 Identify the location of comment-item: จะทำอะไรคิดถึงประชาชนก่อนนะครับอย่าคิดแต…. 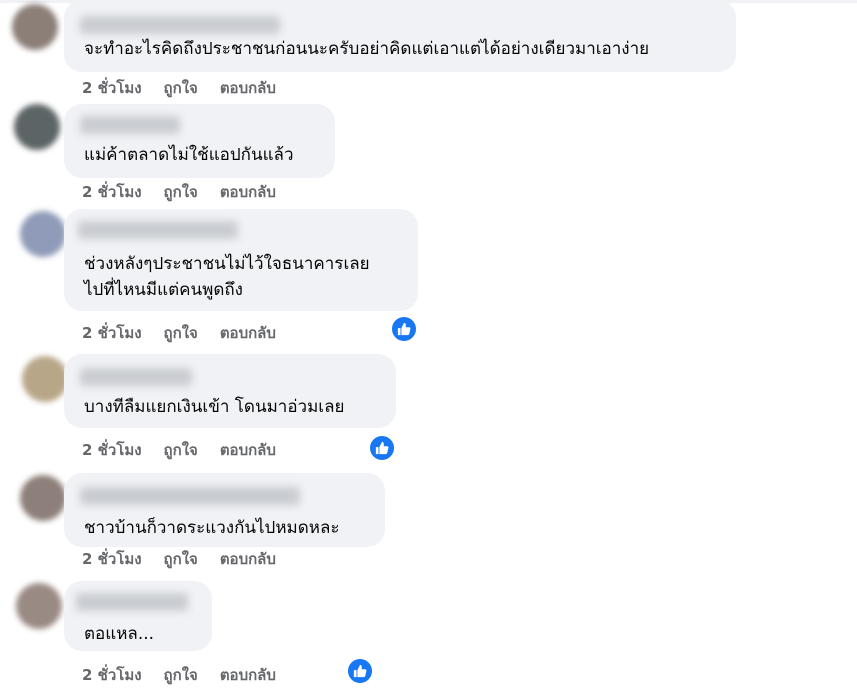
(428, 50).